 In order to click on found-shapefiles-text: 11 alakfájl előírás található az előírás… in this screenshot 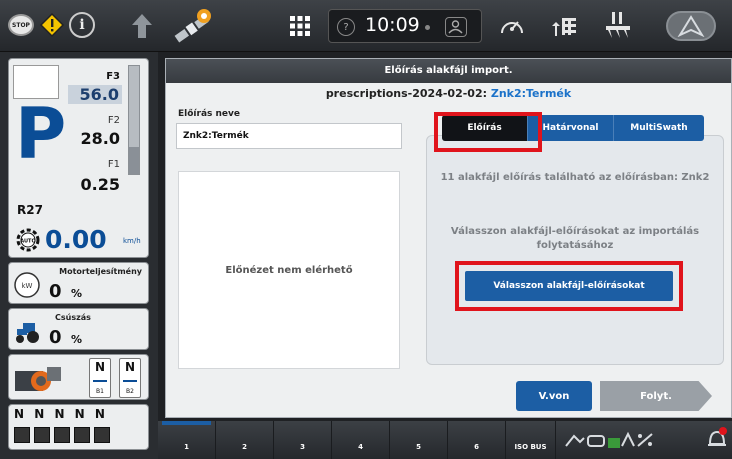, I will do `click(575, 177)`.